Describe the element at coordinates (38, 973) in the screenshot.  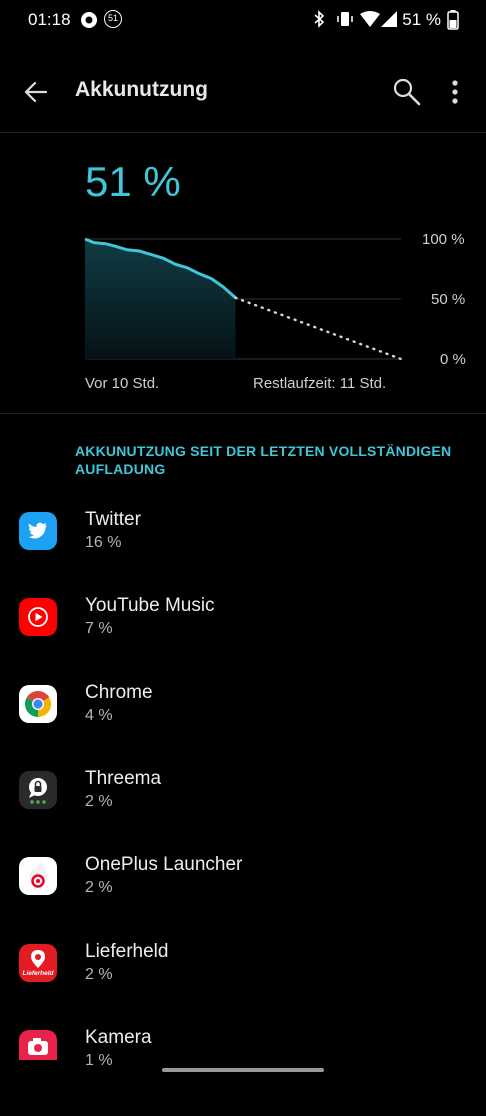
I see `lieferheld-logo-text: Lieferheld` at that location.